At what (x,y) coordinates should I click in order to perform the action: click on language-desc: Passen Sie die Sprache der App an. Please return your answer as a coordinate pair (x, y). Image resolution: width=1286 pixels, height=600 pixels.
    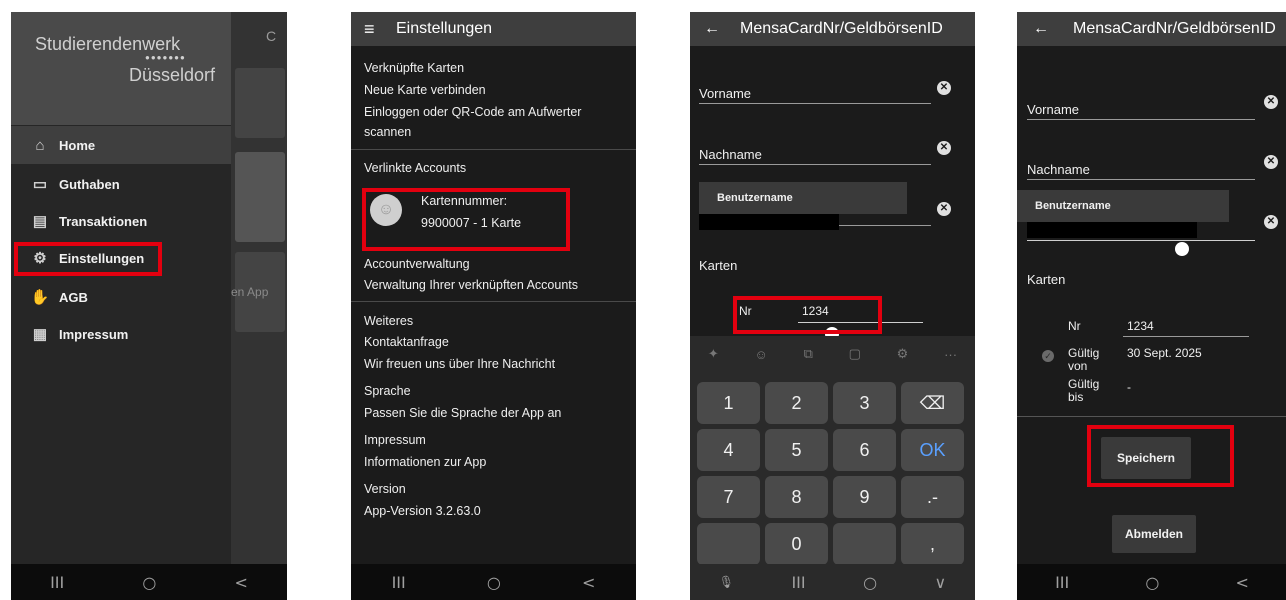
    Looking at the image, I should click on (463, 413).